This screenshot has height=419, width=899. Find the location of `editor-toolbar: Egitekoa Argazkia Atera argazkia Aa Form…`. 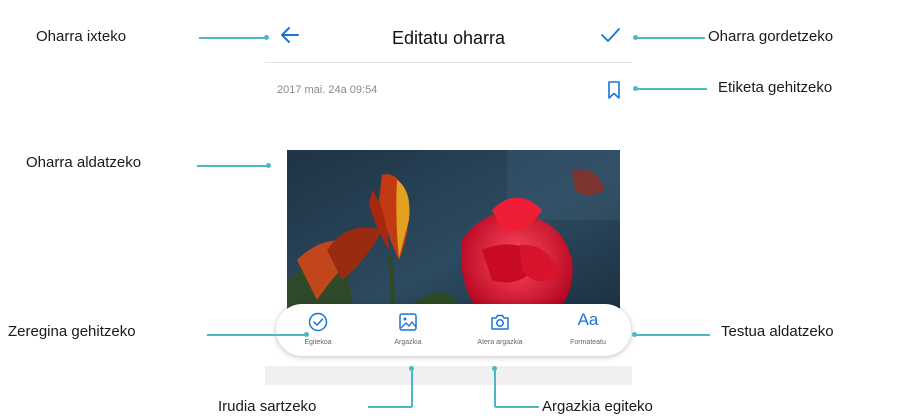

editor-toolbar: Egitekoa Argazkia Atera argazkia Aa Form… is located at coordinates (453, 330).